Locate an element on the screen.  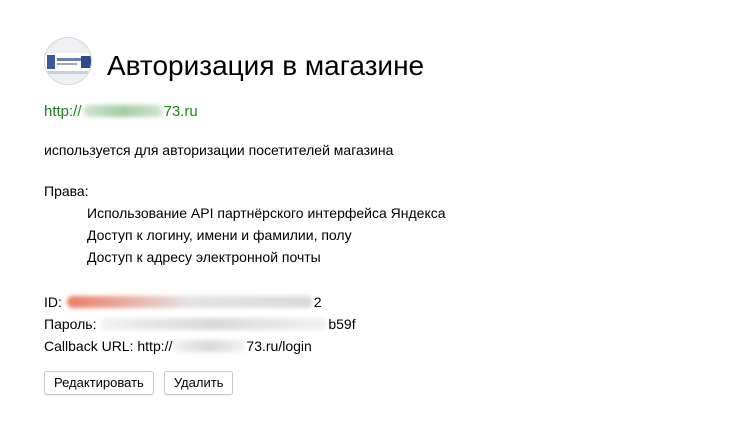
app-url-link: http:// 73.ru is located at coordinates (121, 111).